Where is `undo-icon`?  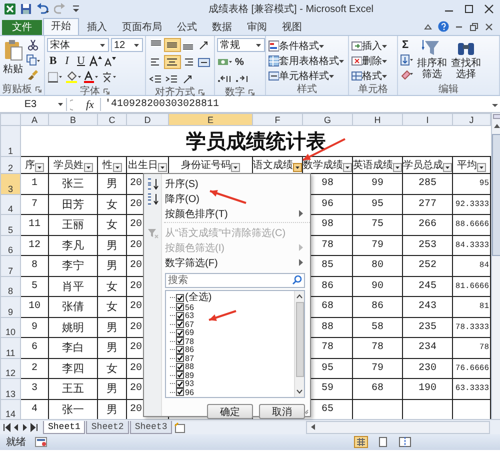
undo-icon is located at coordinates (43, 9).